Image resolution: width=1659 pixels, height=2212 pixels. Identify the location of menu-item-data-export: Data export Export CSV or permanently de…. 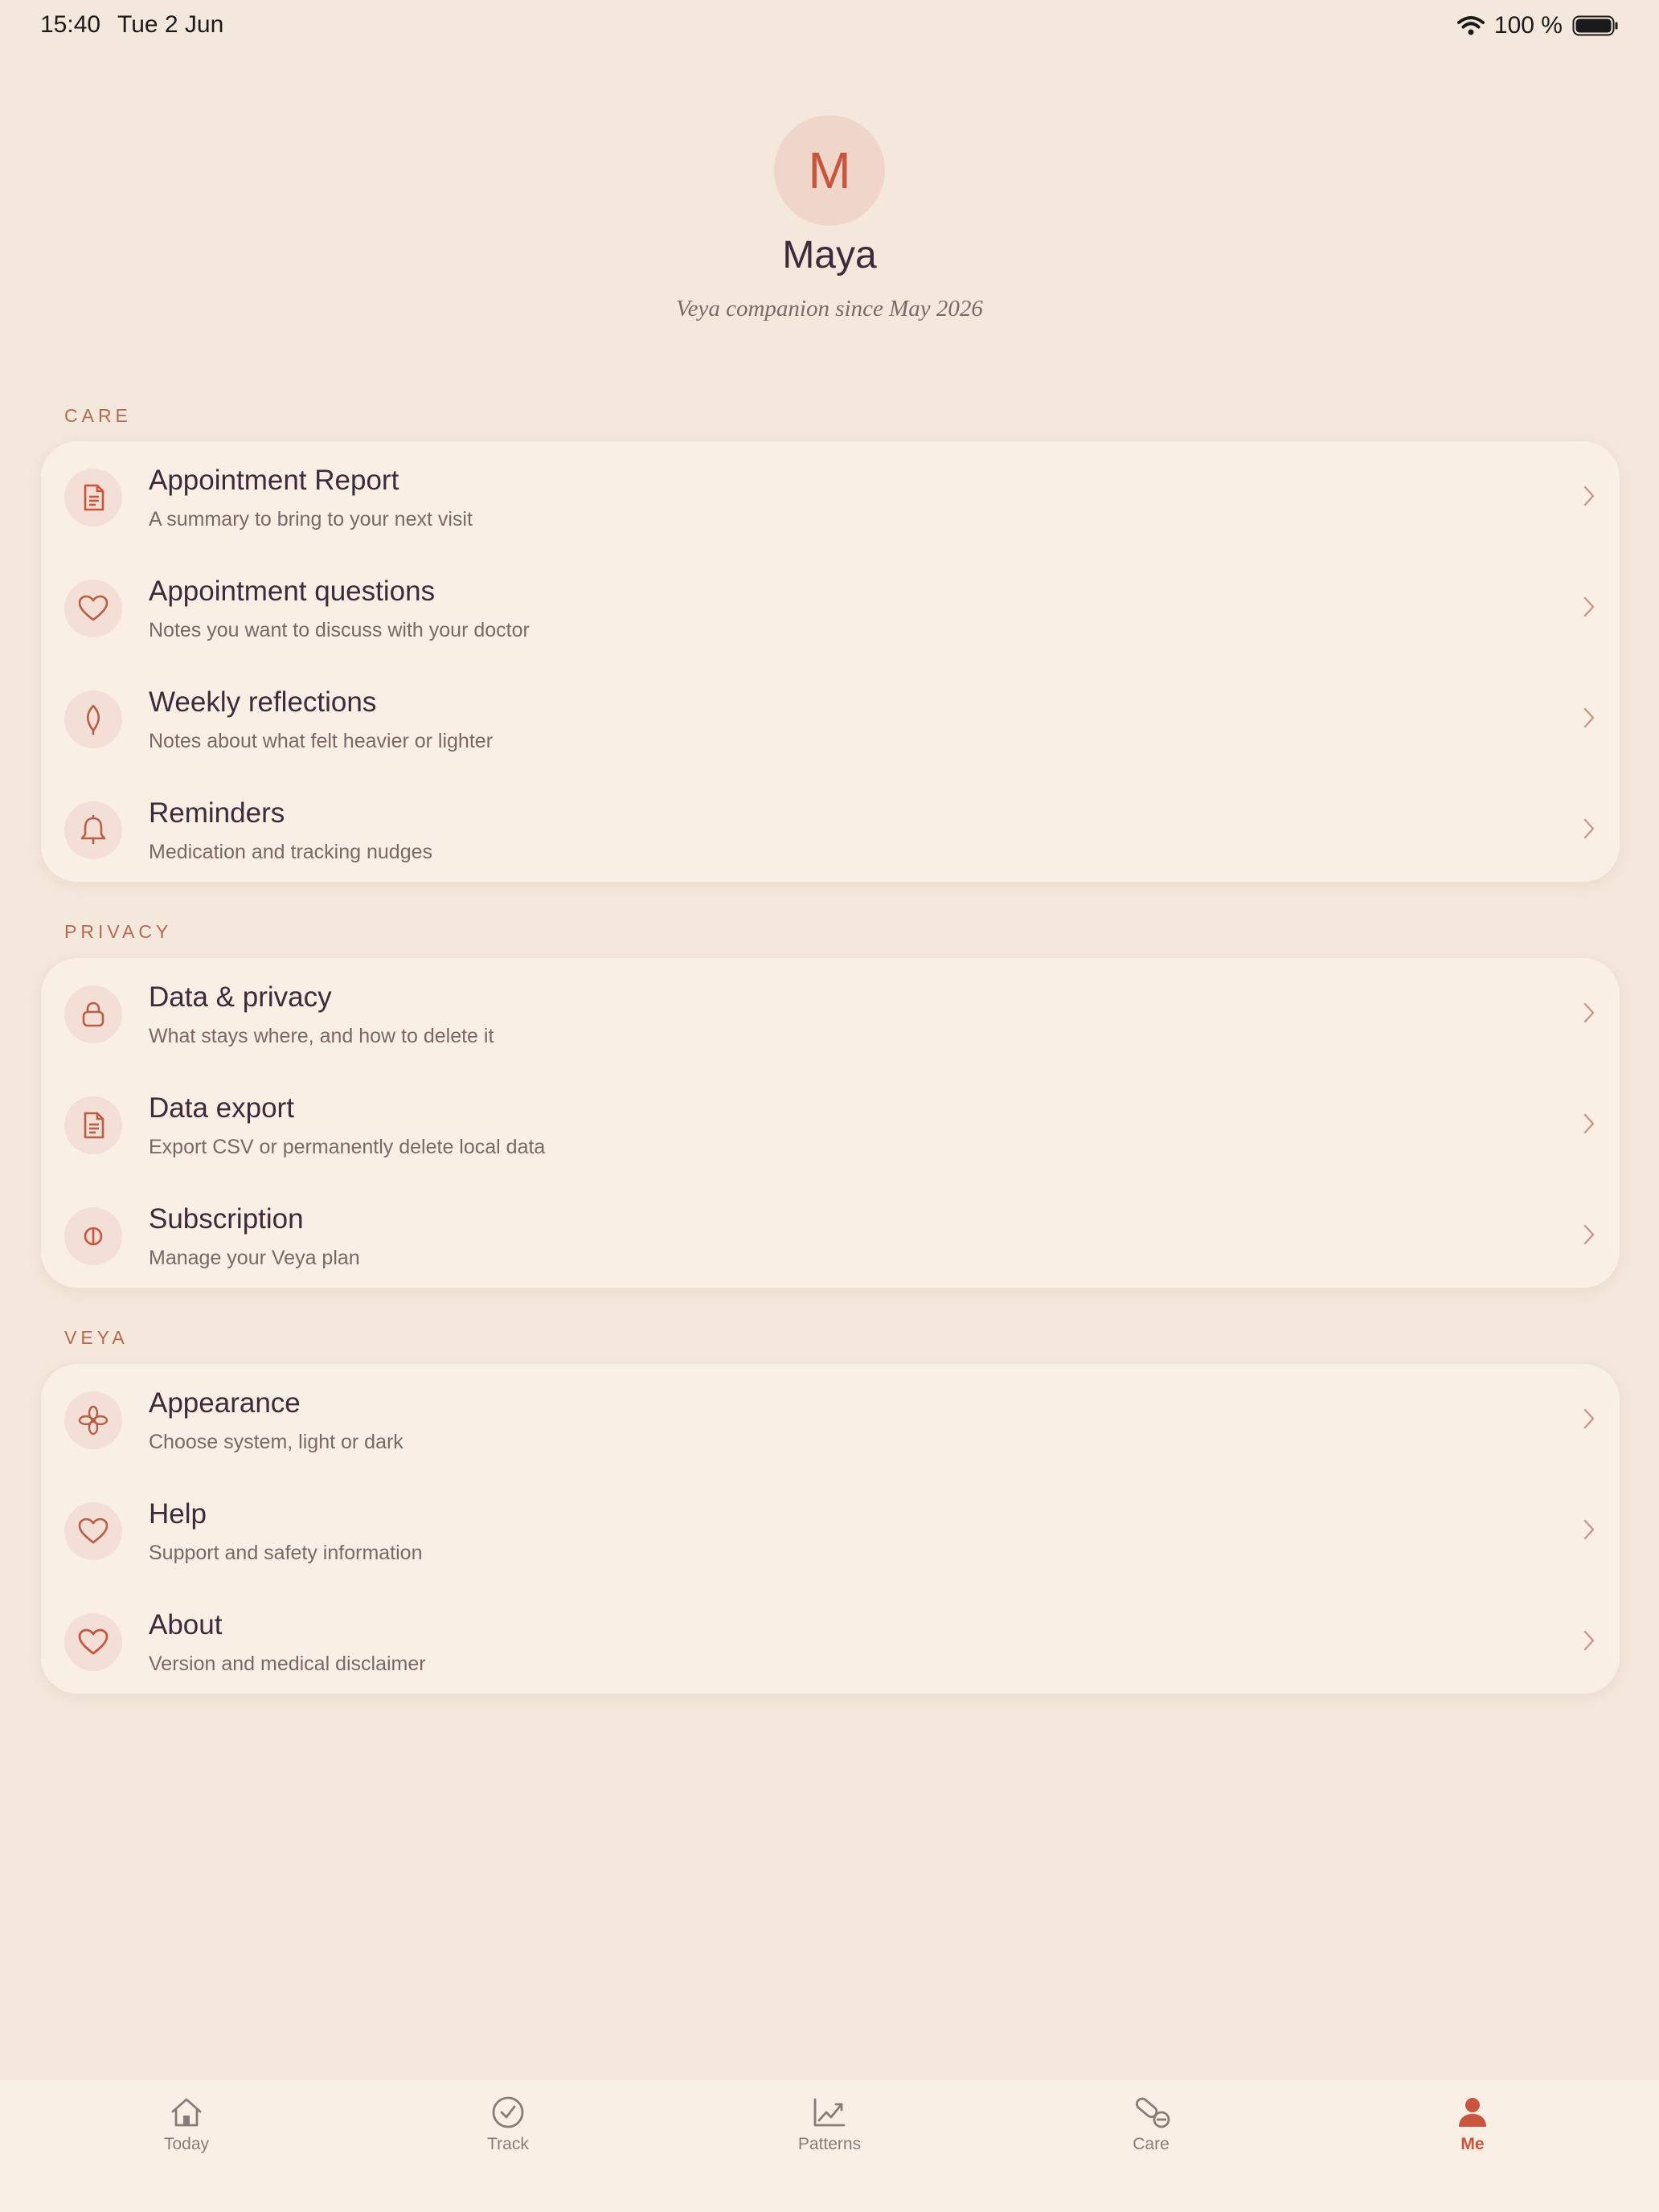
(830, 1125).